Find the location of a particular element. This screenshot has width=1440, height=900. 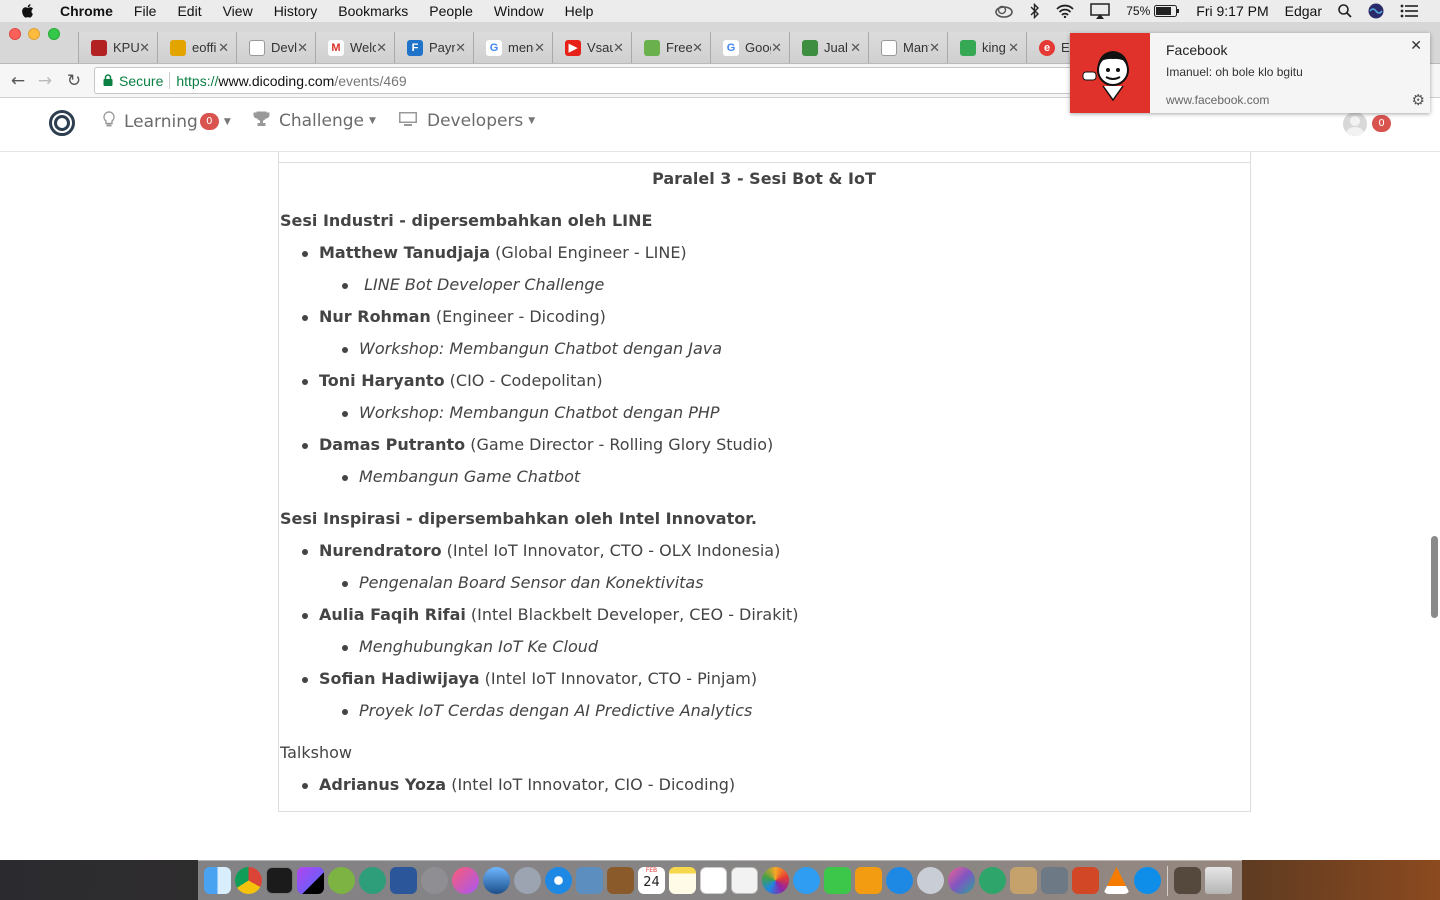

forward-arrow-icon: → is located at coordinates (45, 81).